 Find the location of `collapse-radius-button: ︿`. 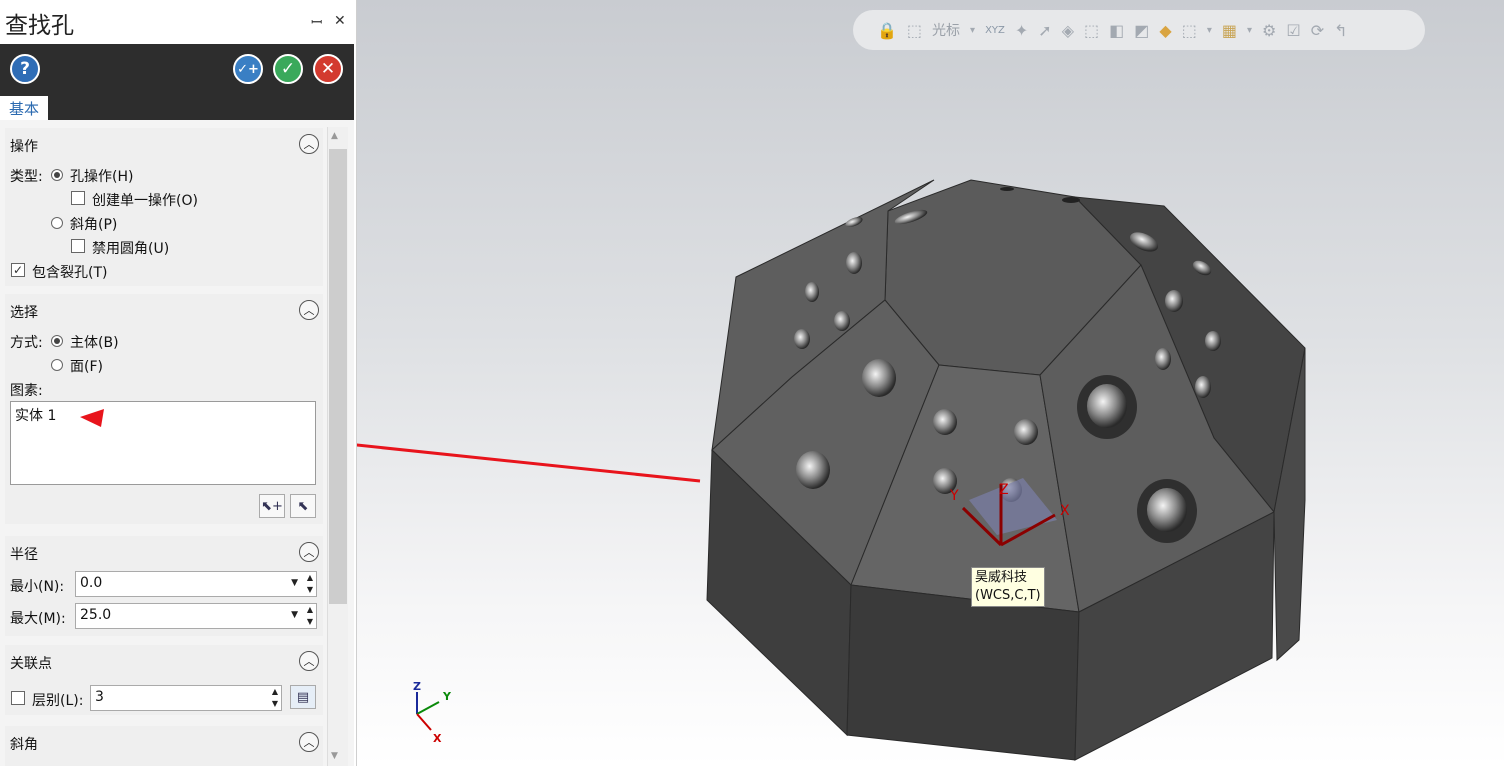

collapse-radius-button: ︿ is located at coordinates (309, 552).